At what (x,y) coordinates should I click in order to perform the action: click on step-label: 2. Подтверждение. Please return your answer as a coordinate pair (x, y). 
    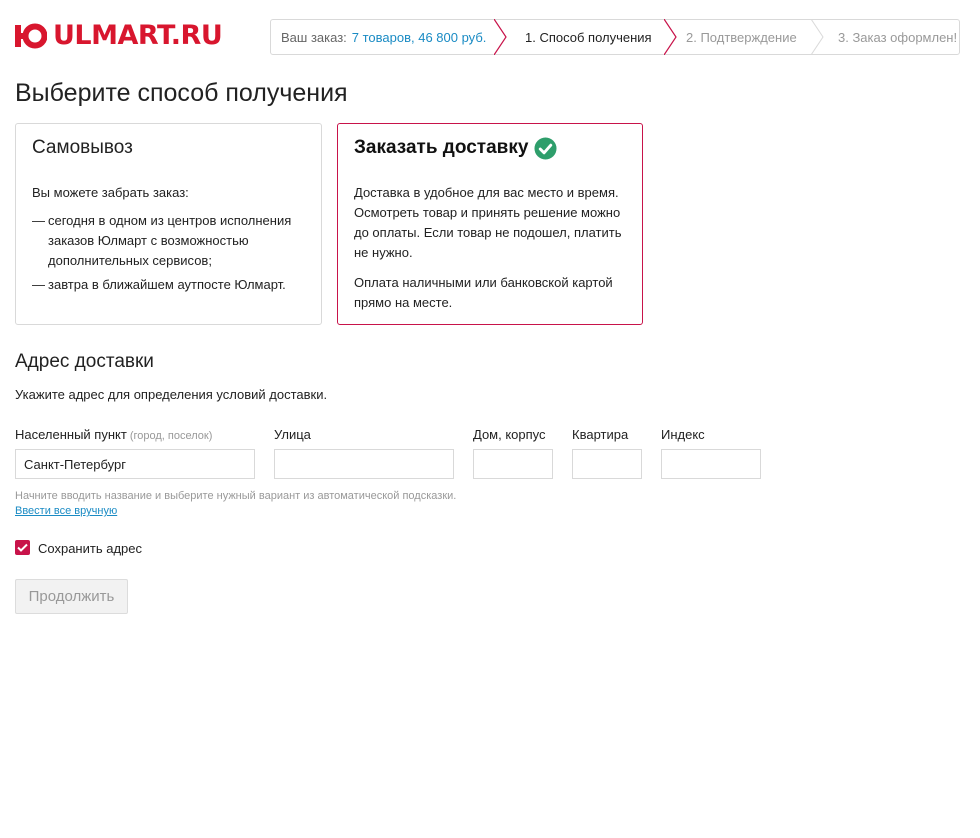
    Looking at the image, I should click on (741, 37).